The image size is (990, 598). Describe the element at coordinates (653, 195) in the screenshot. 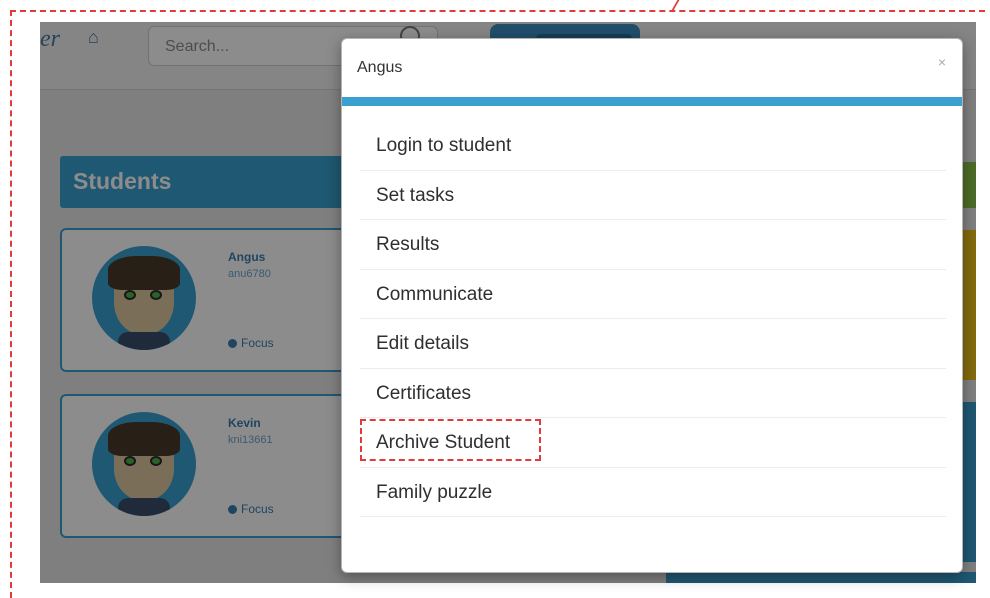

I see `menu-item-set-tasks: Set tasks` at that location.